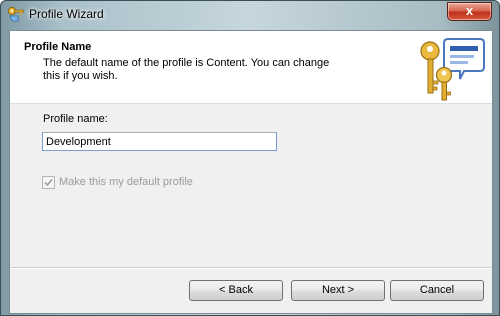  I want to click on window-title: Profile Wizard, so click(66, 14).